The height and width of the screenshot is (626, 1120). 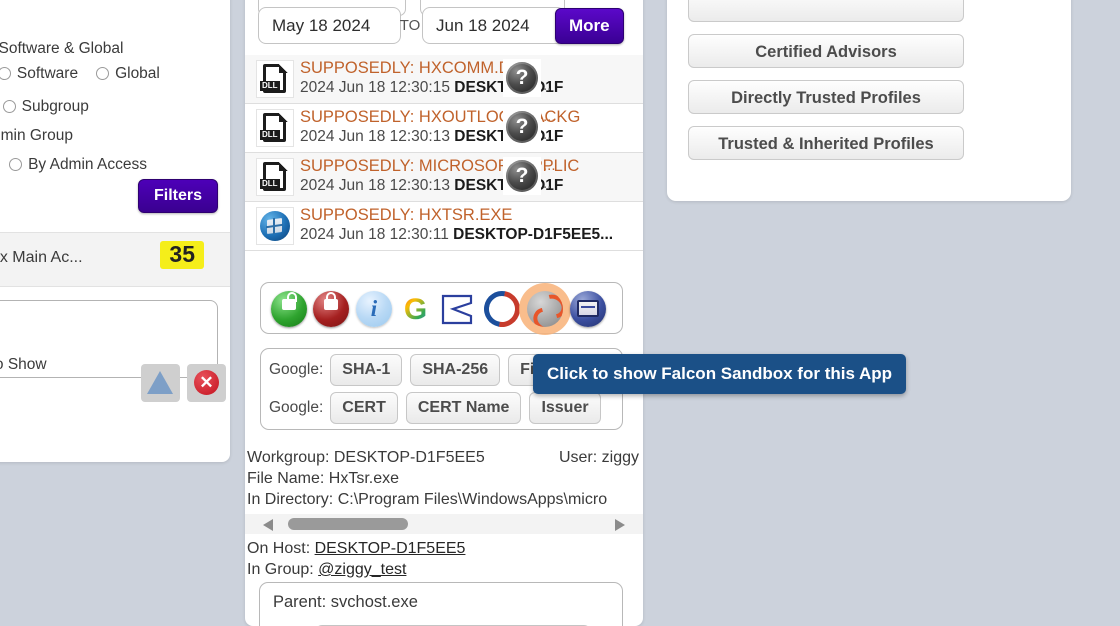 I want to click on file-timestamp: 2024 Jun 18 12:30:11, so click(x=374, y=234).